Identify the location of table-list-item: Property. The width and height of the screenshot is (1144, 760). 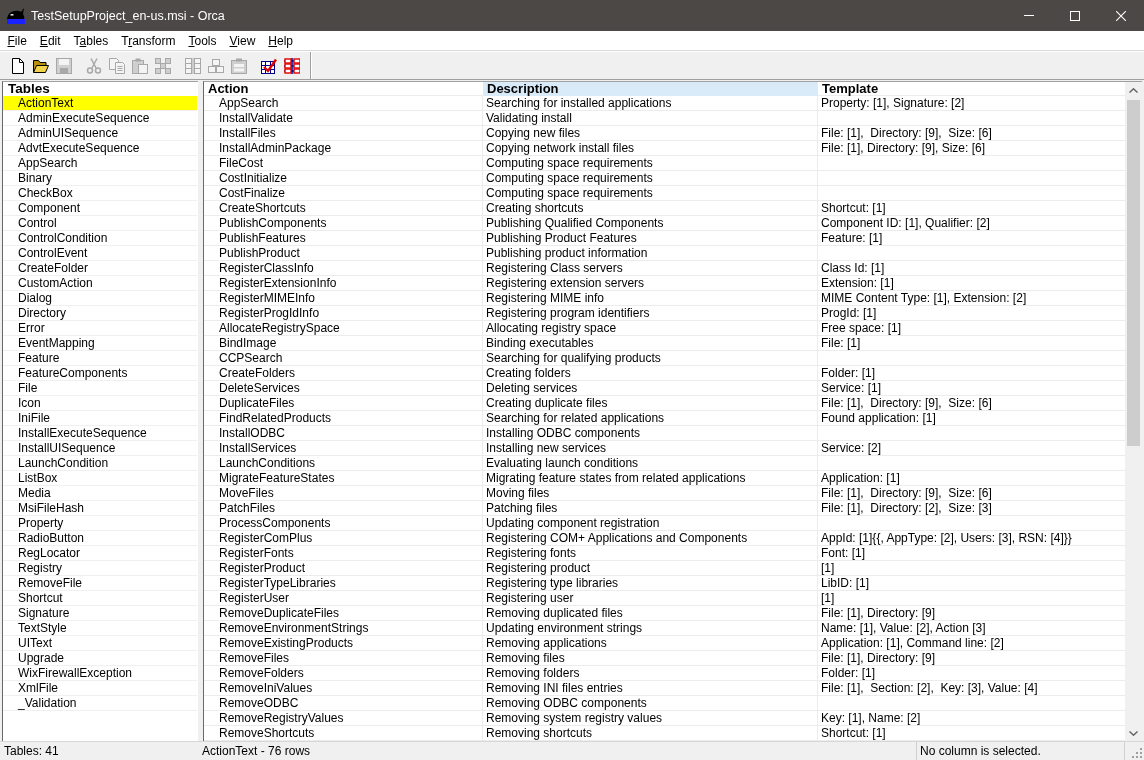
(100, 523).